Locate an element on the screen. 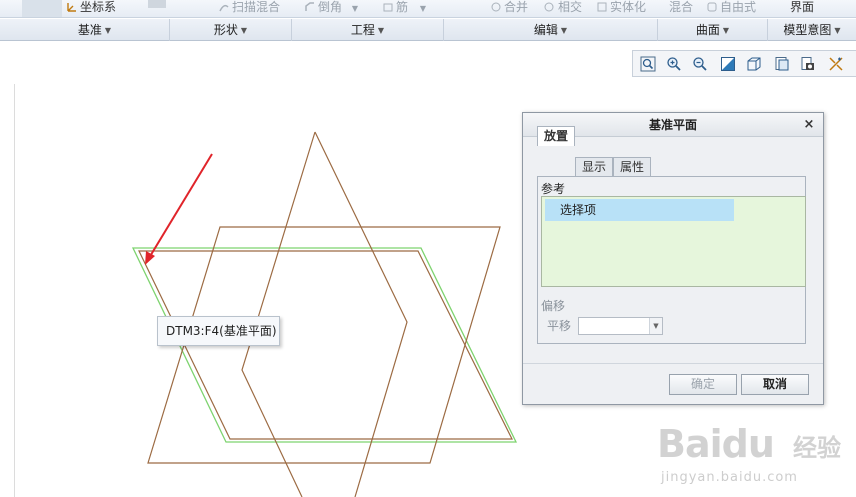  named-views-button is located at coordinates (782, 64).